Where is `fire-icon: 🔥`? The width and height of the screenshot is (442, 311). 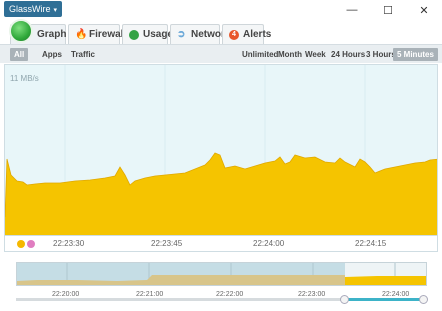
fire-icon: 🔥 is located at coordinates (81, 34).